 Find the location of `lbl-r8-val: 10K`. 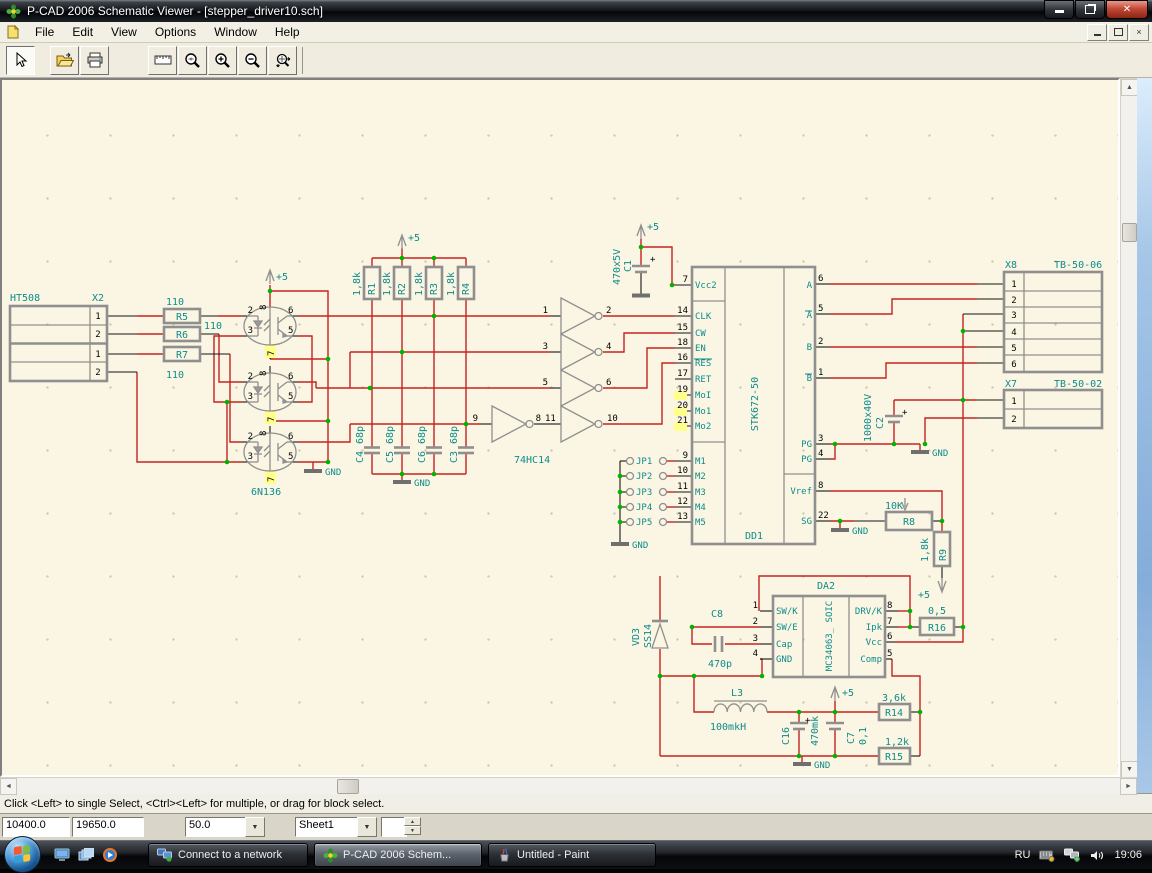

lbl-r8-val: 10K is located at coordinates (894, 506).